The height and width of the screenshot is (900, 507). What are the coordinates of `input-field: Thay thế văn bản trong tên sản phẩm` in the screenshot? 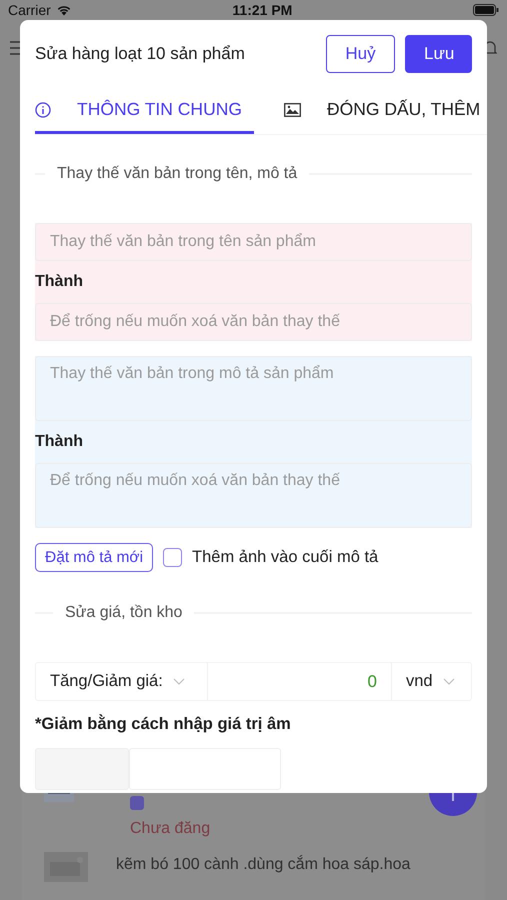 It's located at (253, 242).